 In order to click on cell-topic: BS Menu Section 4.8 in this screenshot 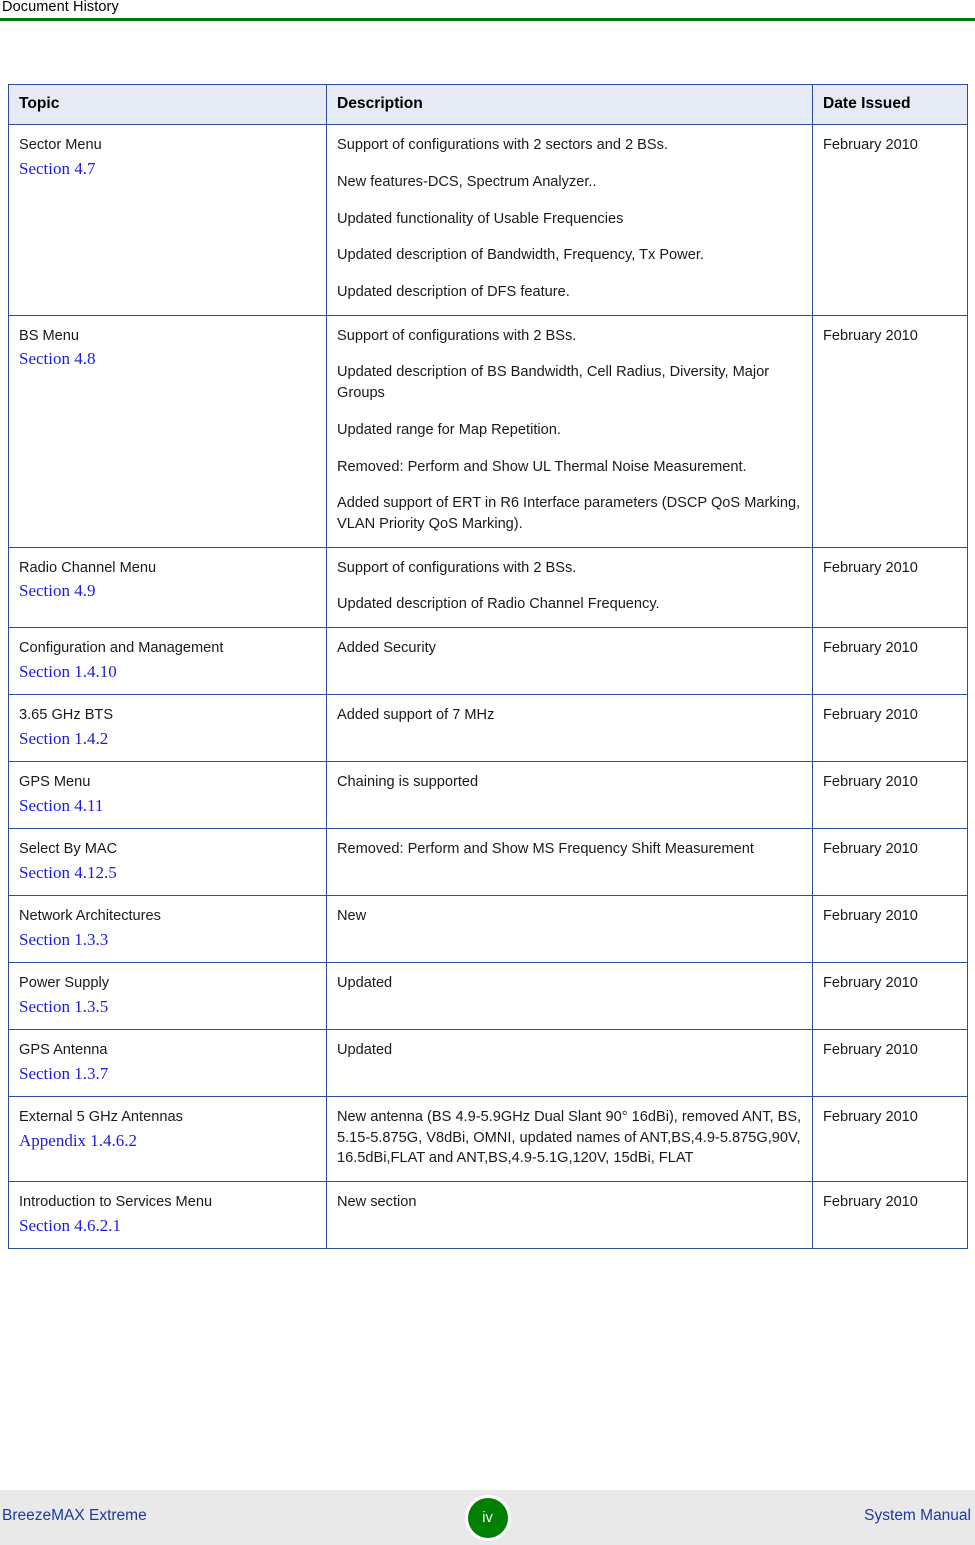, I will do `click(167, 431)`.